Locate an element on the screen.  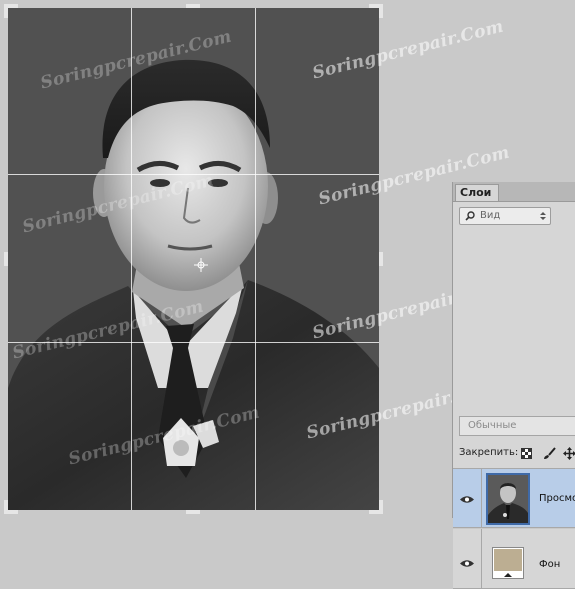
lock-transparent-pixels-icon is located at coordinates (526, 453).